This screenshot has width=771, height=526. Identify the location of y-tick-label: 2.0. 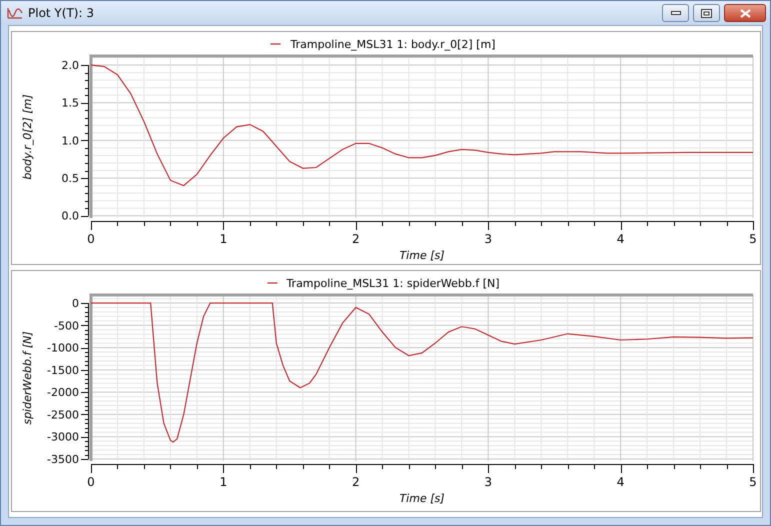
(70, 65).